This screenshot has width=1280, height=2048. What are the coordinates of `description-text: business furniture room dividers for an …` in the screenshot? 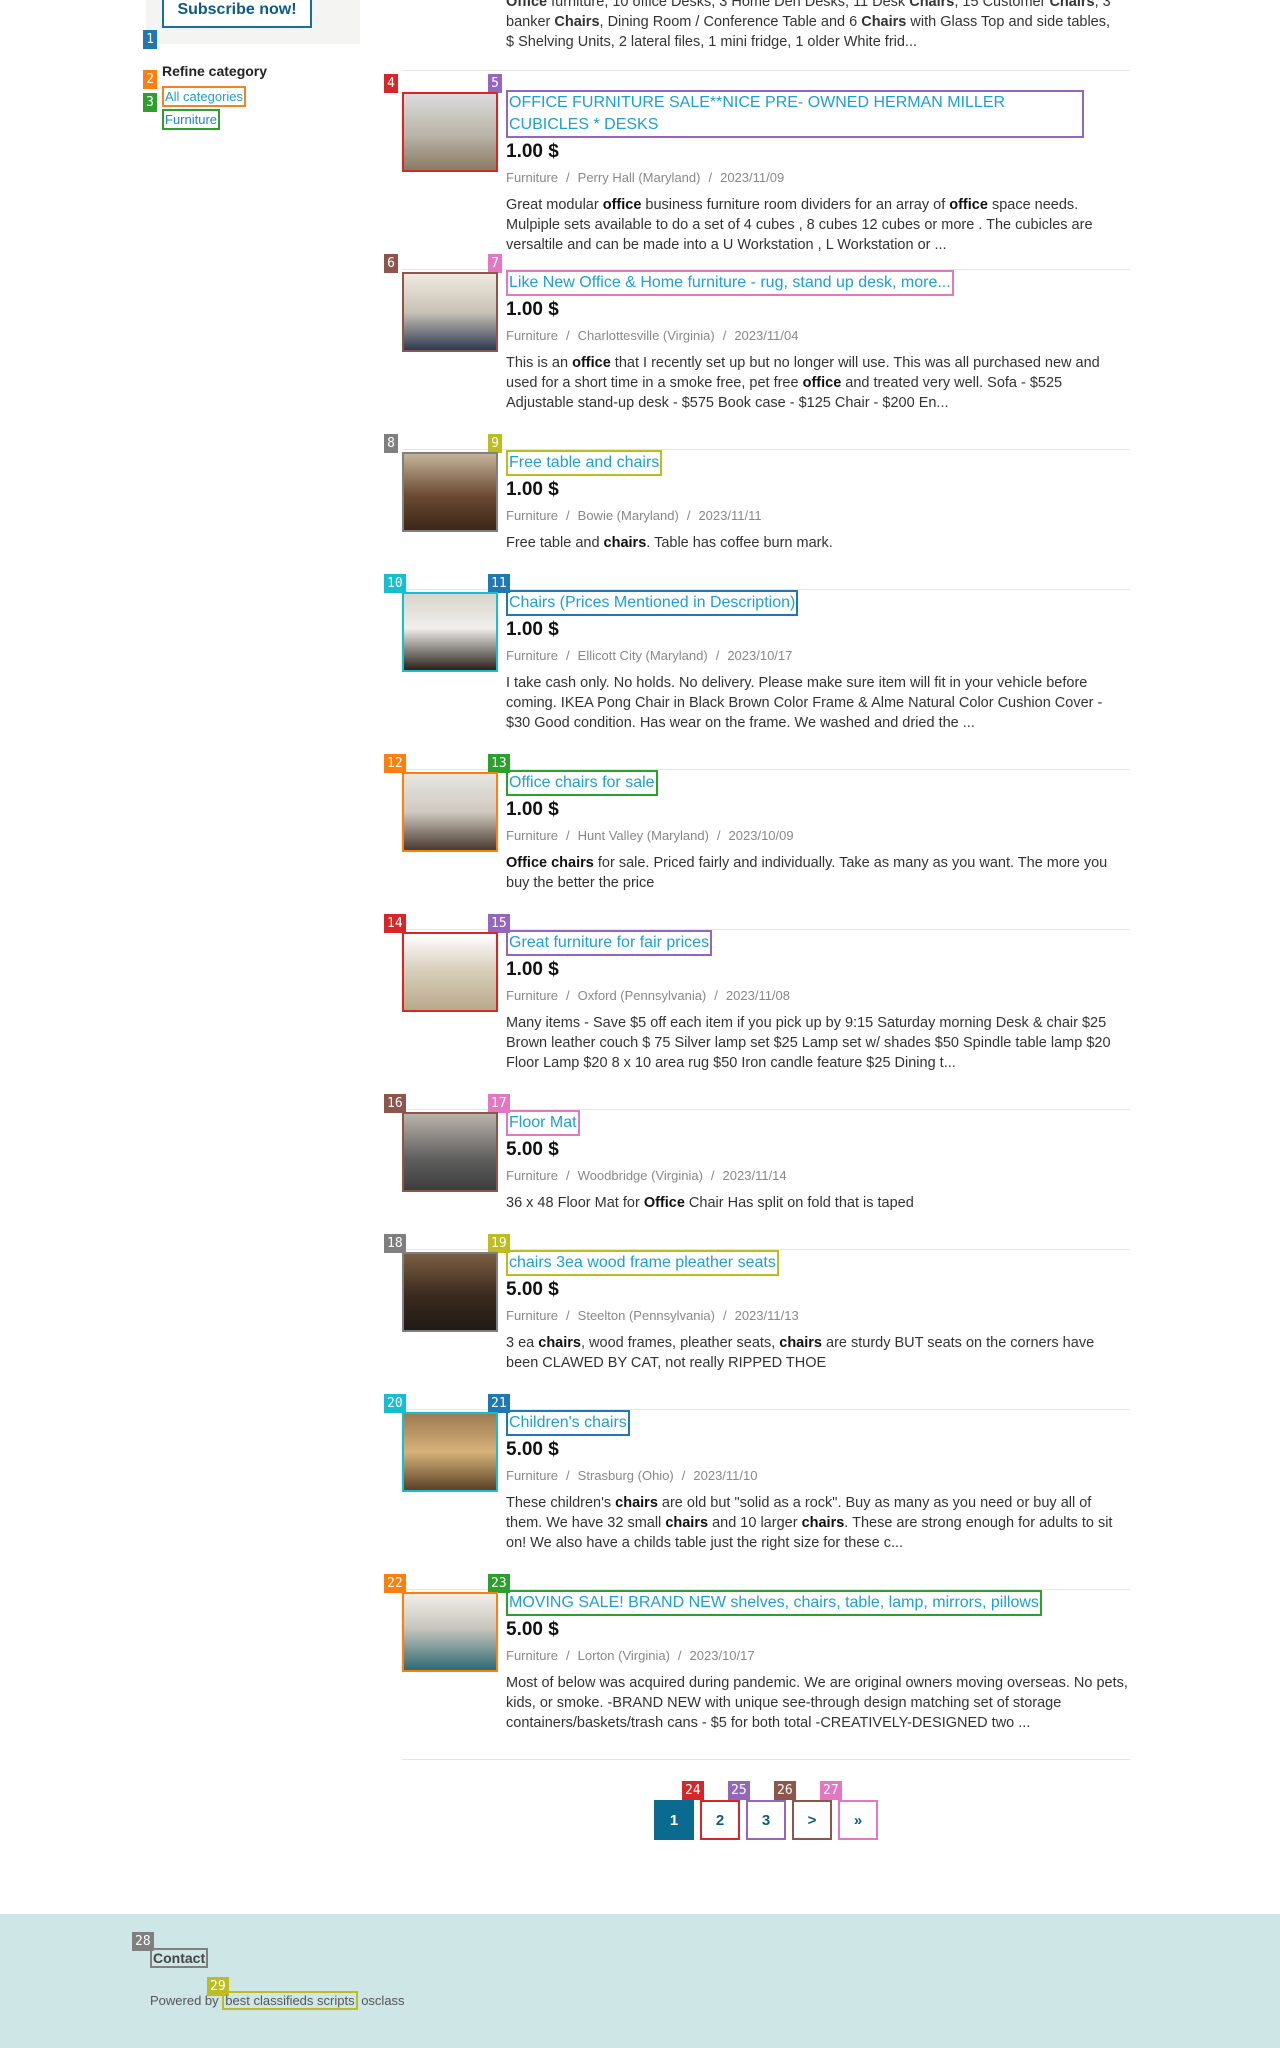 It's located at (795, 205).